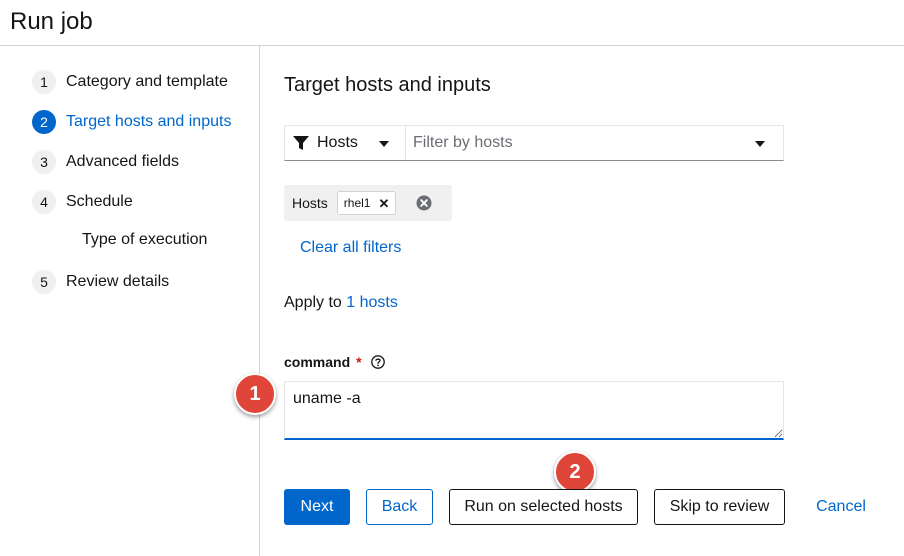  I want to click on nav-divider, so click(259, 301).